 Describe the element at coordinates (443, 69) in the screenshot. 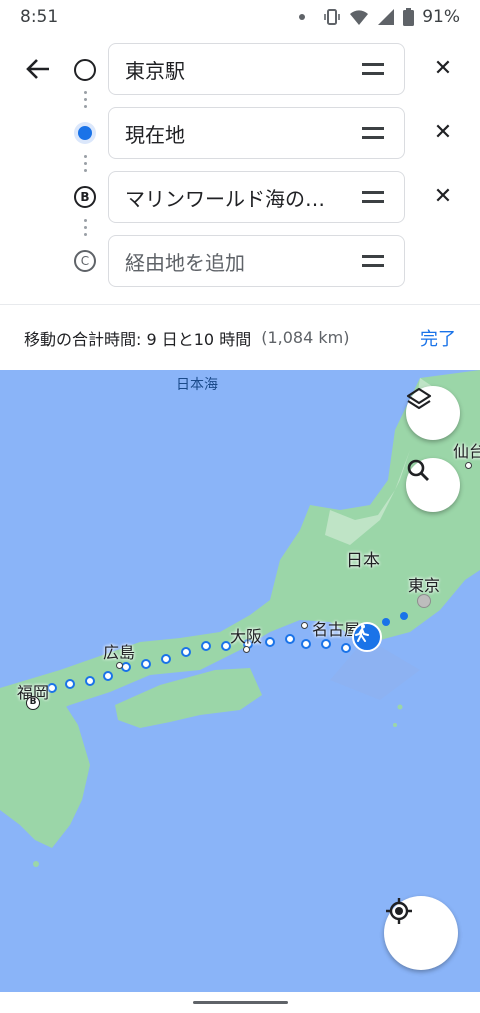

I see `remove-waypoint-origin: ✕` at that location.